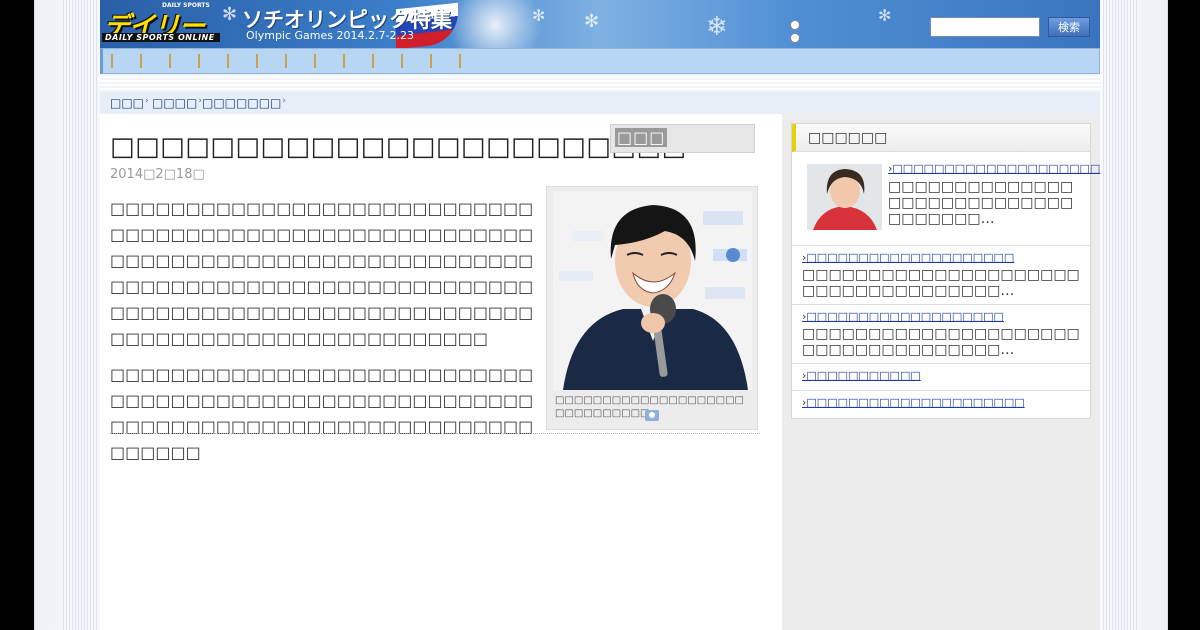 This screenshot has width=1200, height=630. What do you see at coordinates (848, 138) in the screenshot?
I see `ranking-title: □□□□□□` at bounding box center [848, 138].